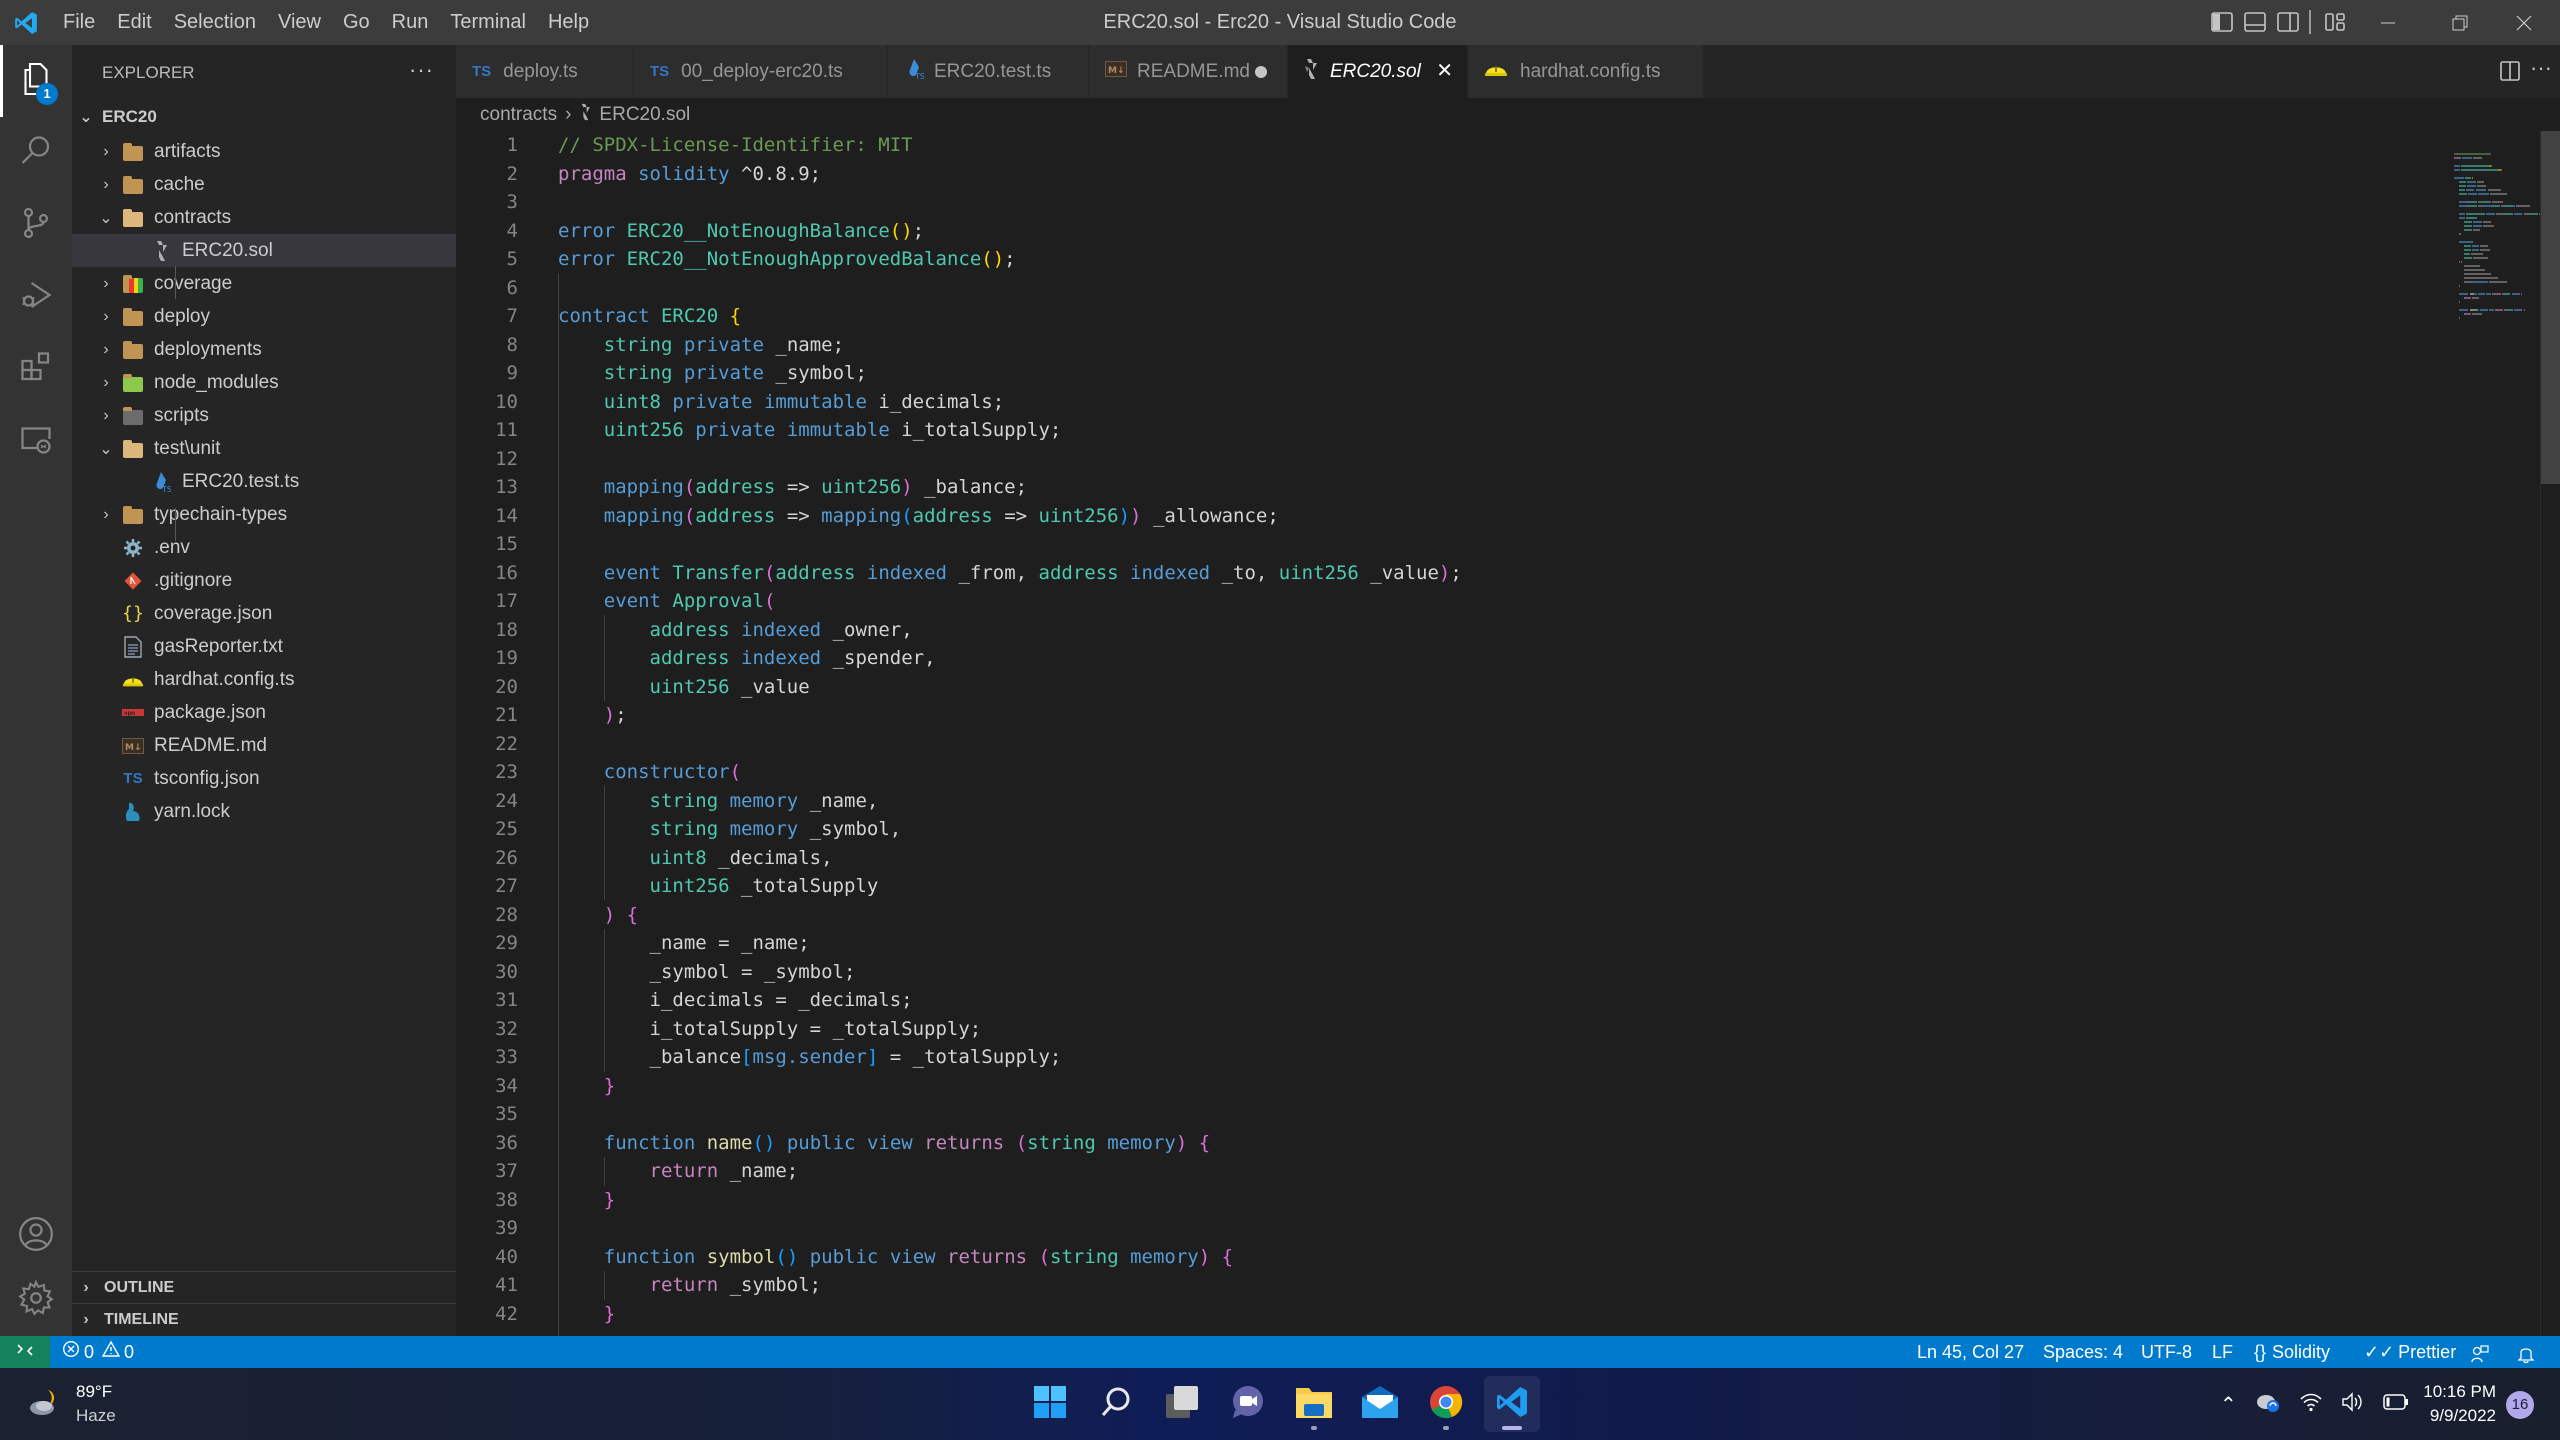  I want to click on activity-manage, so click(36, 1300).